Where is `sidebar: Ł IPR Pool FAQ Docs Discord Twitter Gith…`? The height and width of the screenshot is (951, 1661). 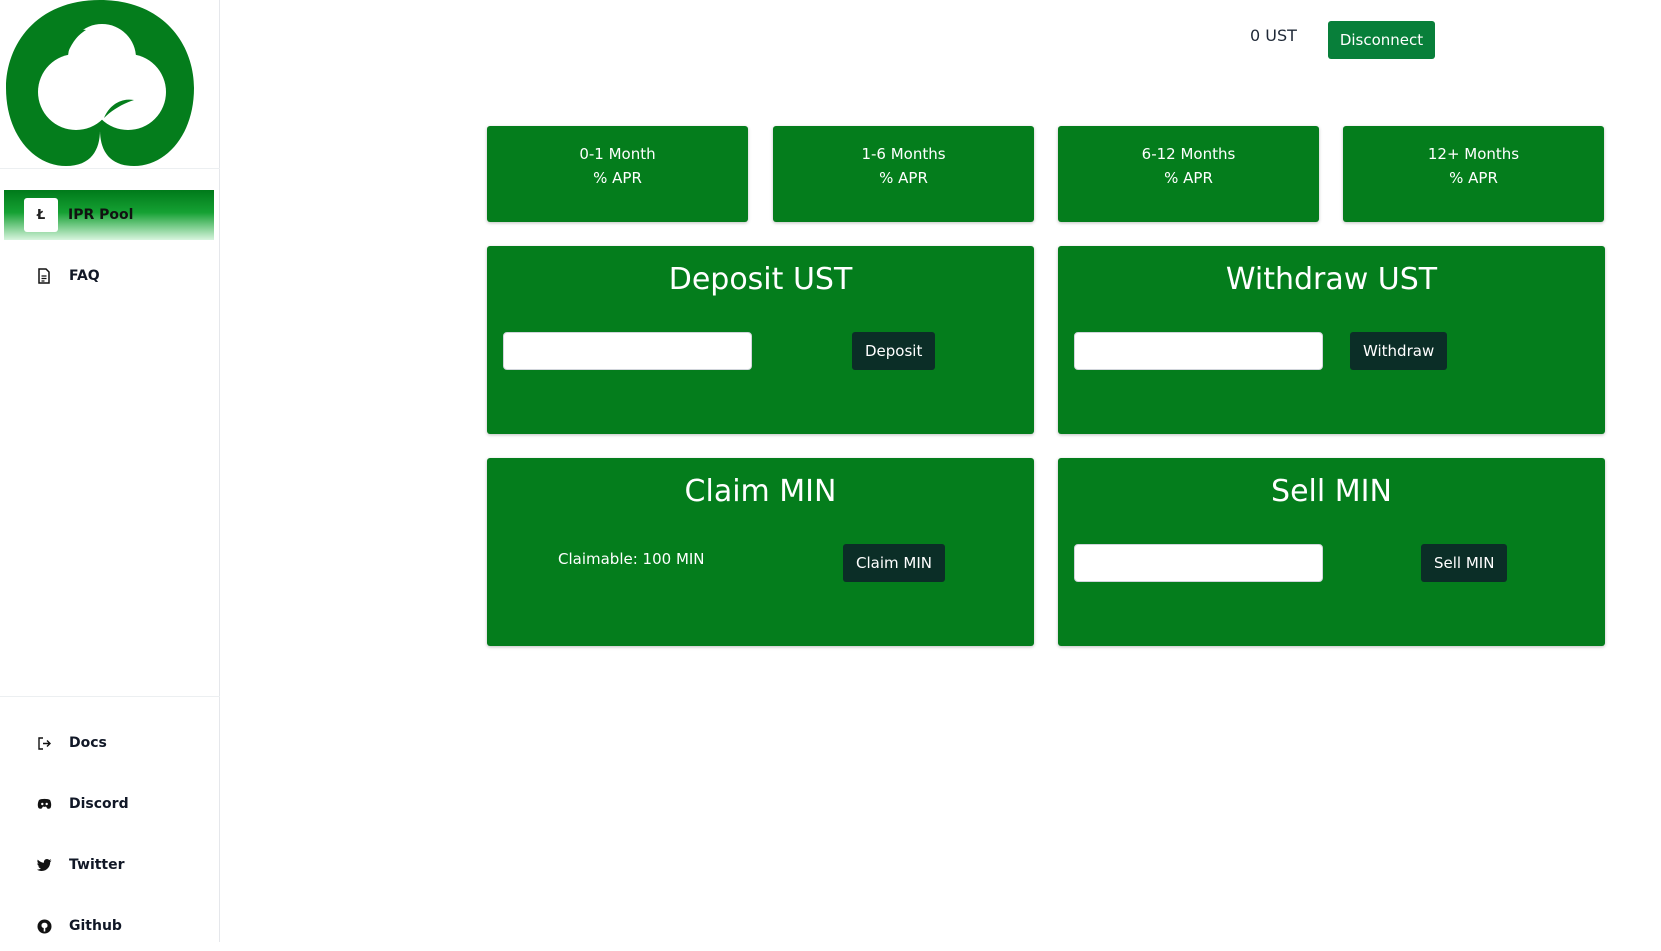 sidebar: Ł IPR Pool FAQ Docs Discord Twitter Gith… is located at coordinates (110, 471).